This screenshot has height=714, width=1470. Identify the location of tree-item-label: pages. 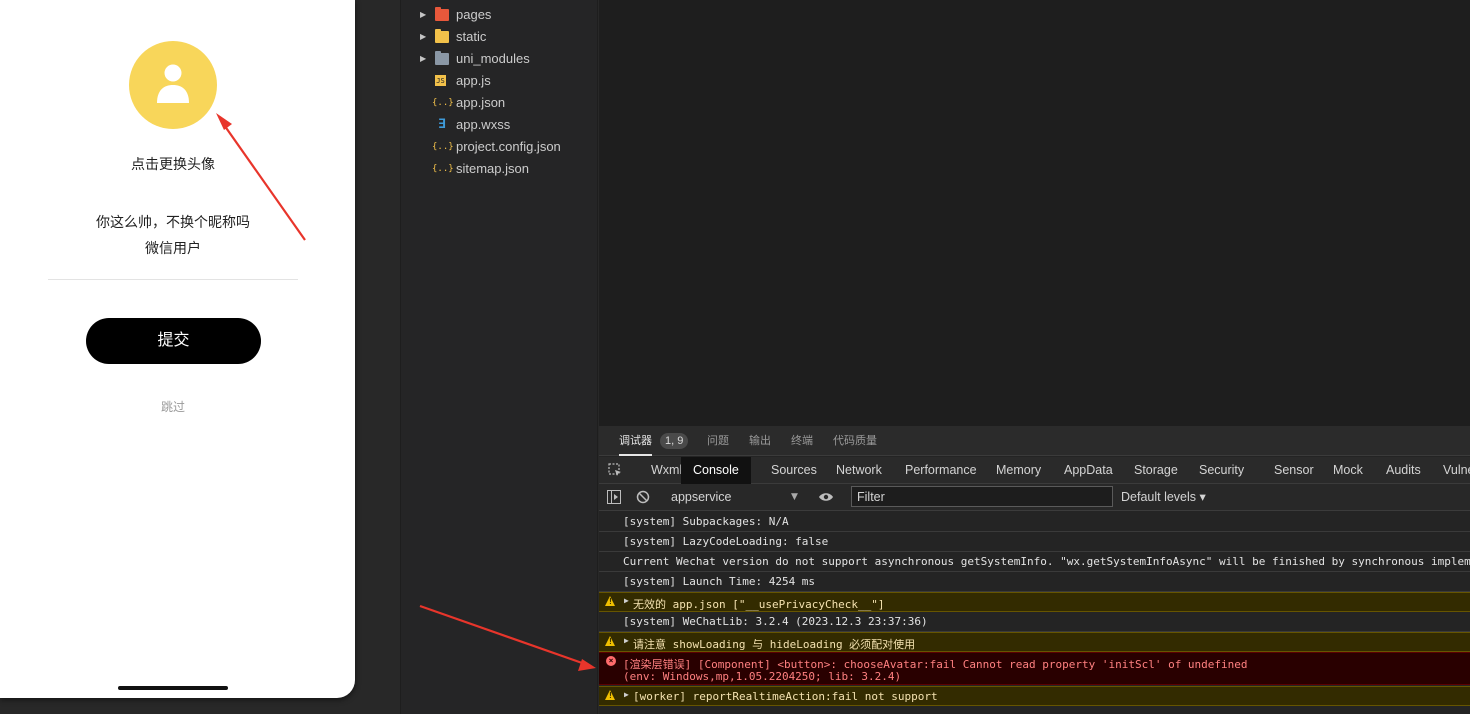
(474, 14).